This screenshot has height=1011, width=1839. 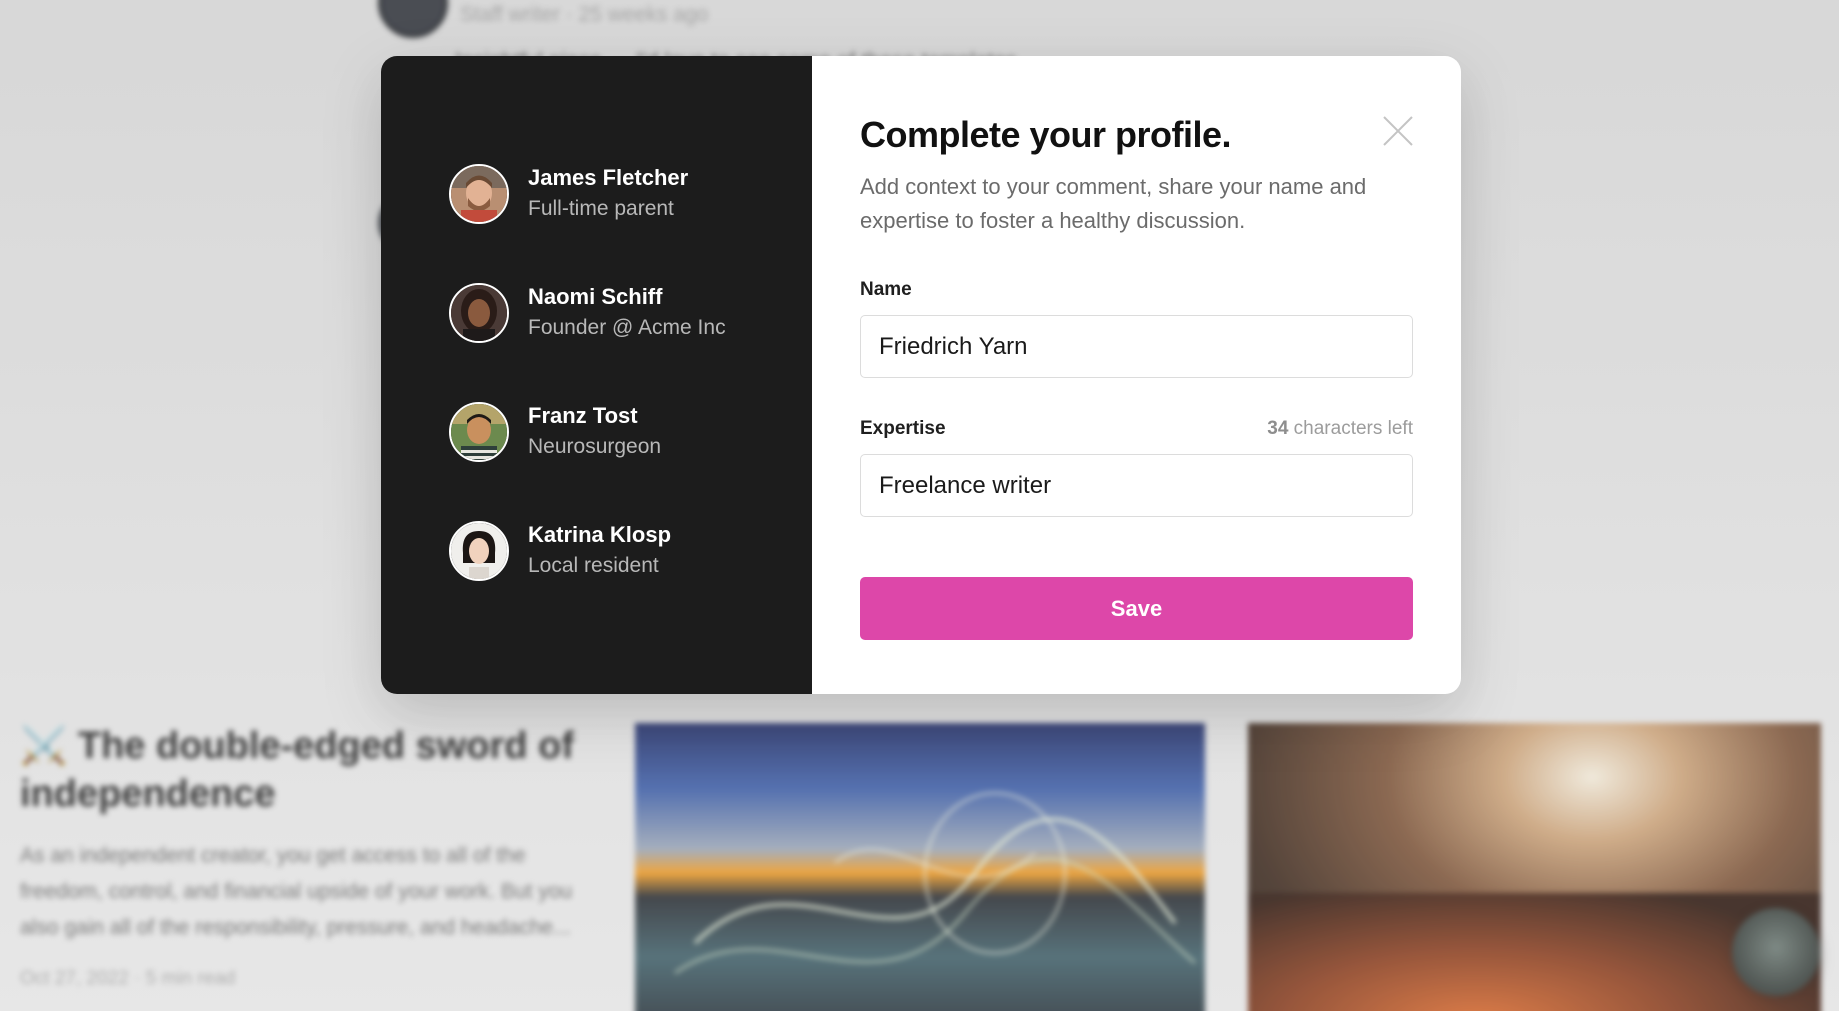 I want to click on example-profile-name: Katrina Klosp, so click(x=600, y=534).